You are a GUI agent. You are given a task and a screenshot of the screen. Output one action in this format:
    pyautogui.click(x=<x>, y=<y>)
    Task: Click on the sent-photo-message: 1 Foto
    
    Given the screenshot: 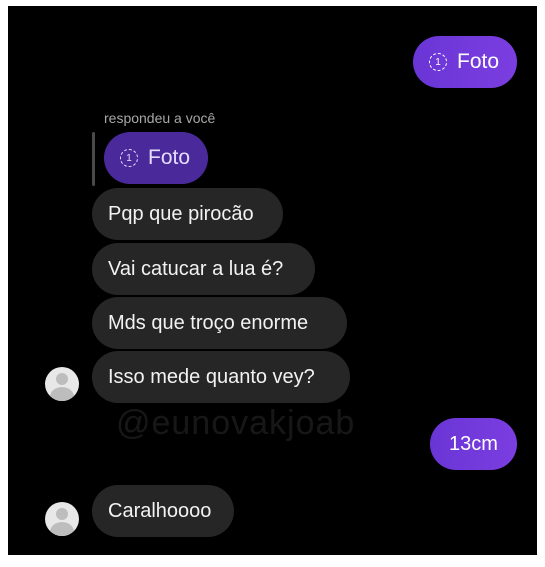 What is the action you would take?
    pyautogui.click(x=465, y=62)
    